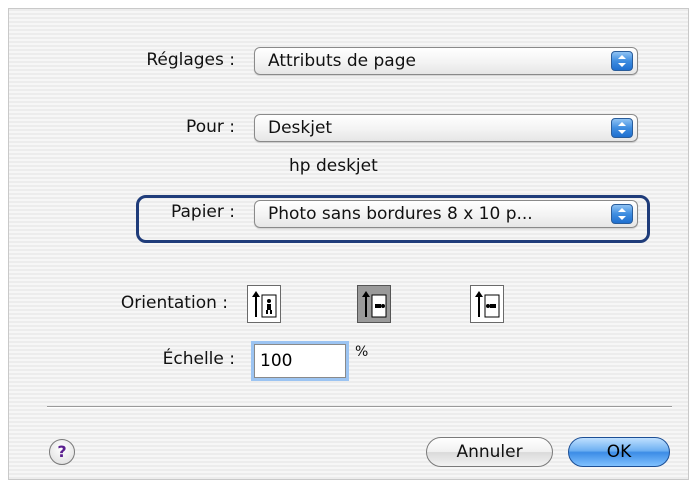 The width and height of the screenshot is (697, 488). What do you see at coordinates (203, 212) in the screenshot?
I see `paper-label: Papier :` at bounding box center [203, 212].